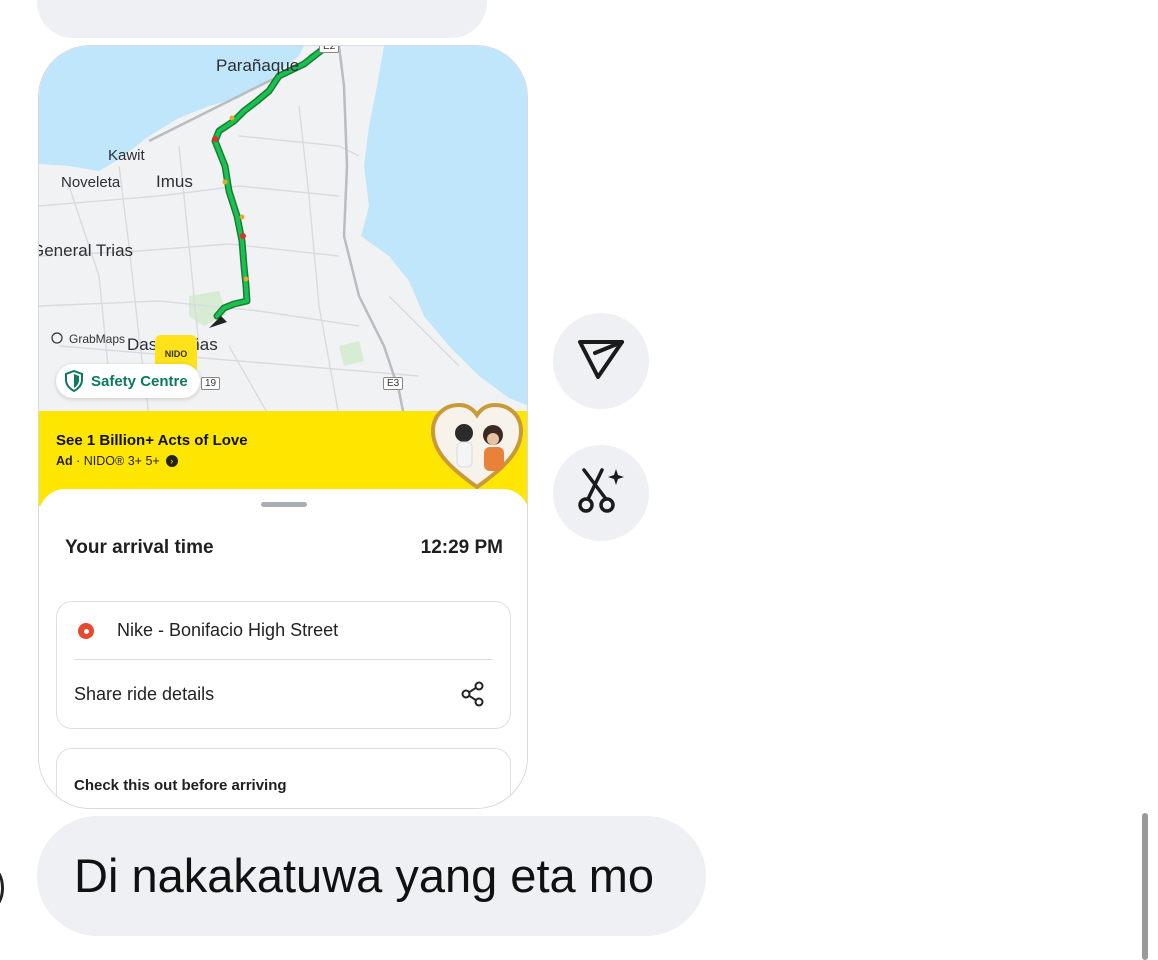 This screenshot has height=960, width=1158. What do you see at coordinates (64, 461) in the screenshot?
I see `ad-tag: Ad` at bounding box center [64, 461].